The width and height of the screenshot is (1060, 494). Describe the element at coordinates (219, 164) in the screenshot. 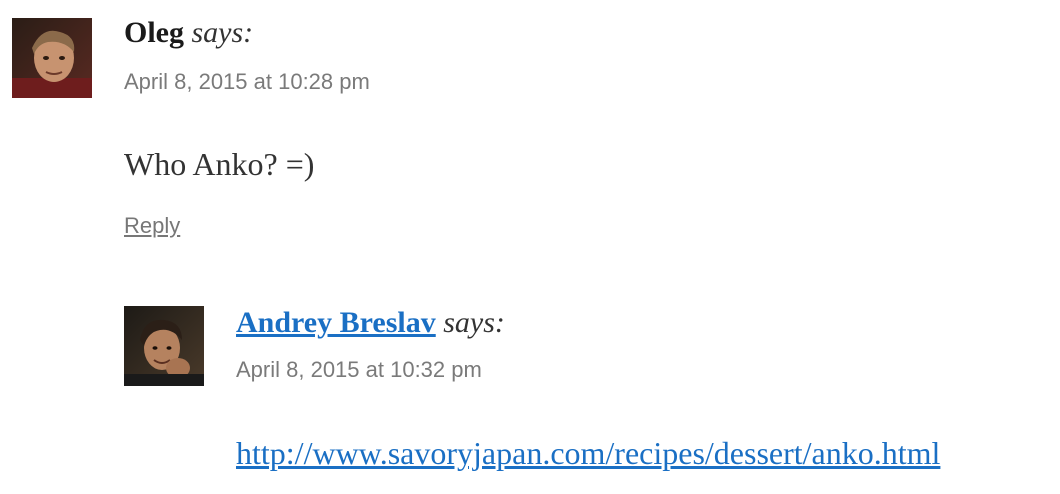

I see `comment-text: Who Anko? =)` at that location.